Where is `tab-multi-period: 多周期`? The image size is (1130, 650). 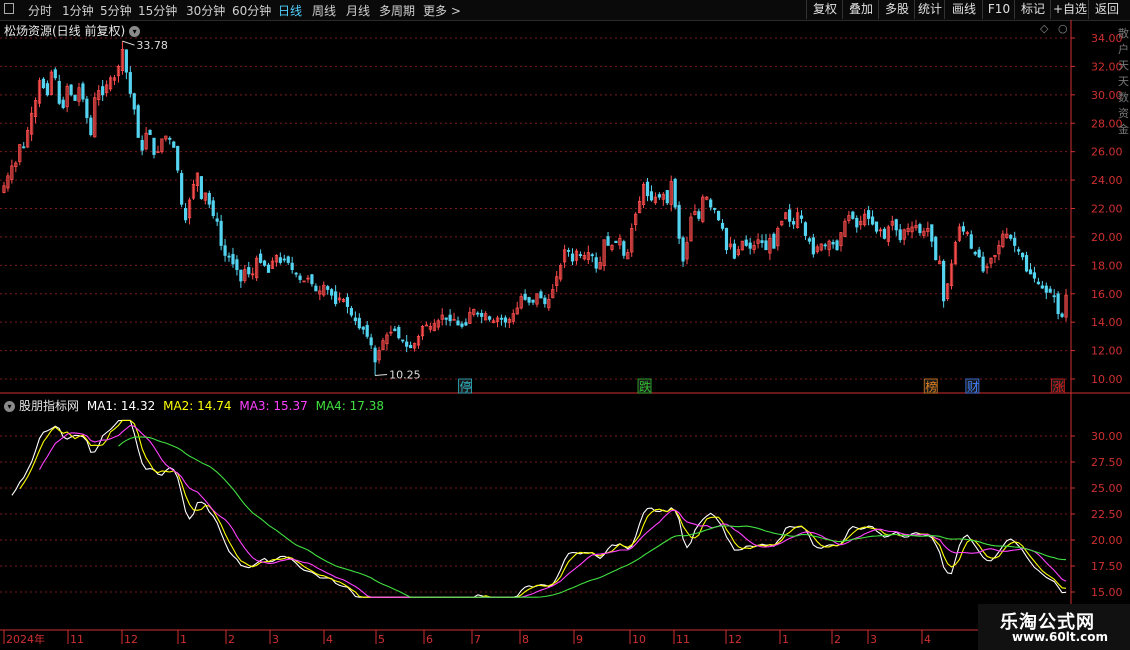 tab-multi-period: 多周期 is located at coordinates (397, 10).